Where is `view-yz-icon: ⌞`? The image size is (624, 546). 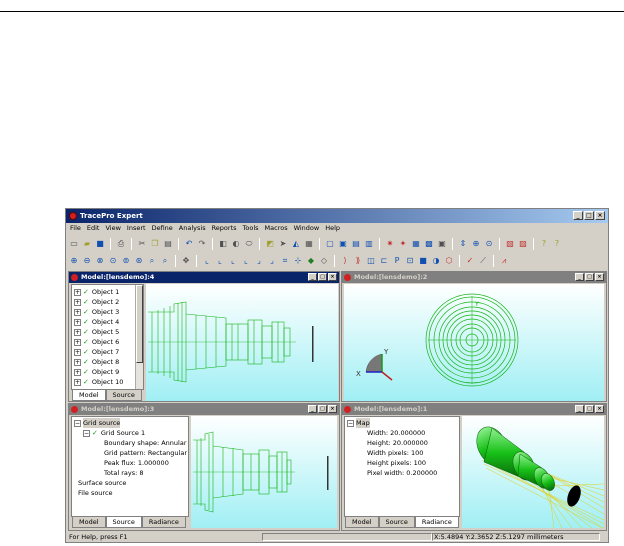 view-yz-icon: ⌞ is located at coordinates (220, 261).